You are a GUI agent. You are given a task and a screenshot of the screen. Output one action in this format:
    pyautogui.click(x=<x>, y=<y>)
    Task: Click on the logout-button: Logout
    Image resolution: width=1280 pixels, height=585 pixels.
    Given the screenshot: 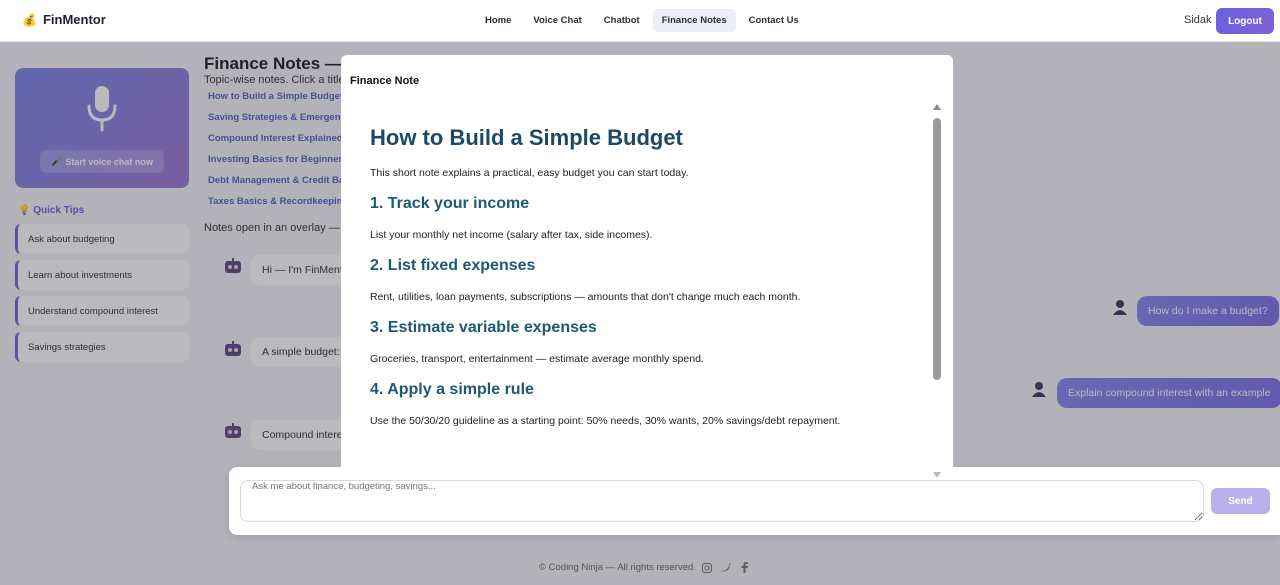 What is the action you would take?
    pyautogui.click(x=1245, y=21)
    